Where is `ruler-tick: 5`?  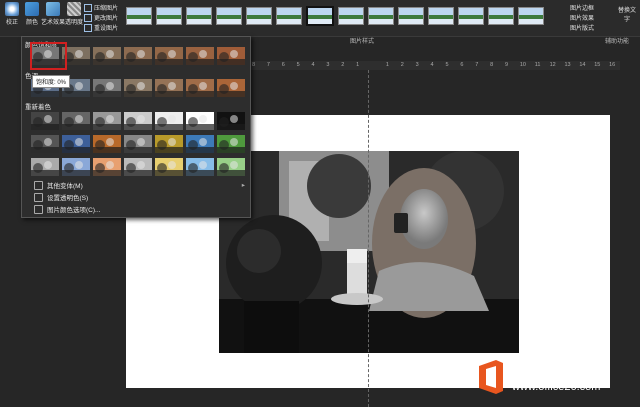
ruler-tick: 5 is located at coordinates (298, 65).